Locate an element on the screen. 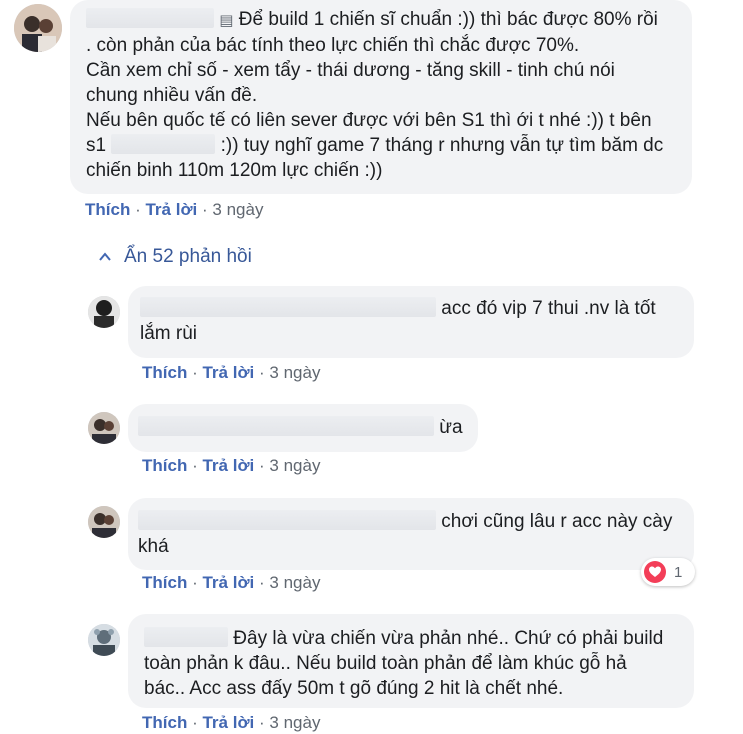  reply-bubble: acc đó vip 7 thui .nv là tốt lắm rùi is located at coordinates (411, 322).